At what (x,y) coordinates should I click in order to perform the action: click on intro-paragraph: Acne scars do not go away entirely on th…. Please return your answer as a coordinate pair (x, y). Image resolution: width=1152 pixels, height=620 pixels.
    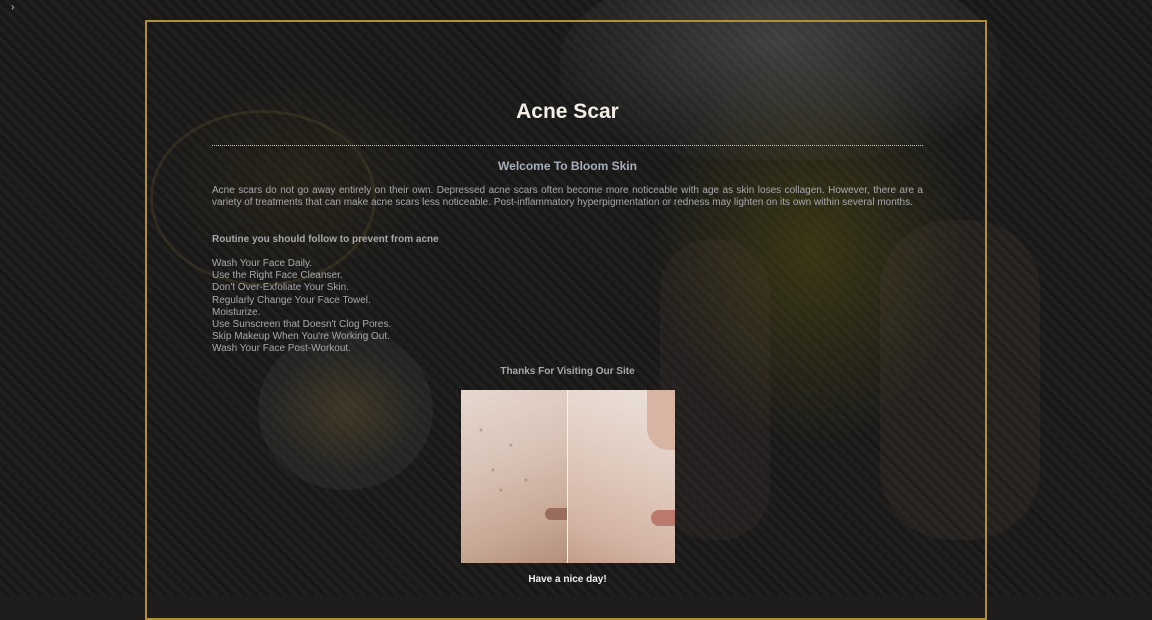
    Looking at the image, I should click on (567, 196).